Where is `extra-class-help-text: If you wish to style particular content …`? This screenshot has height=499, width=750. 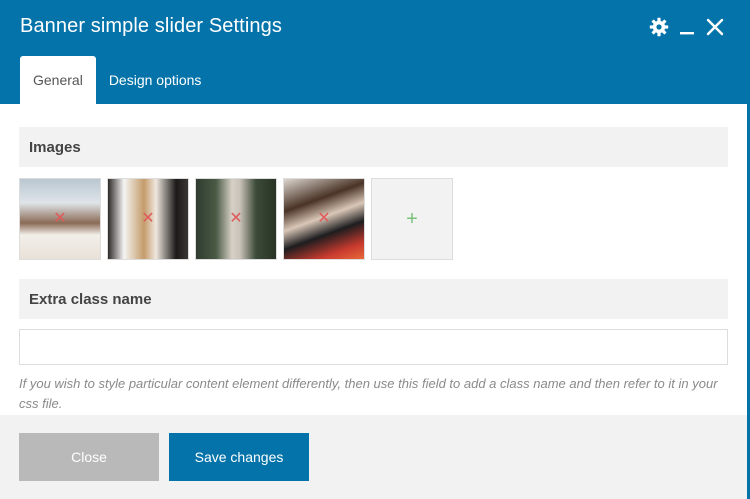
extra-class-help-text: If you wish to style particular content … is located at coordinates (368, 393).